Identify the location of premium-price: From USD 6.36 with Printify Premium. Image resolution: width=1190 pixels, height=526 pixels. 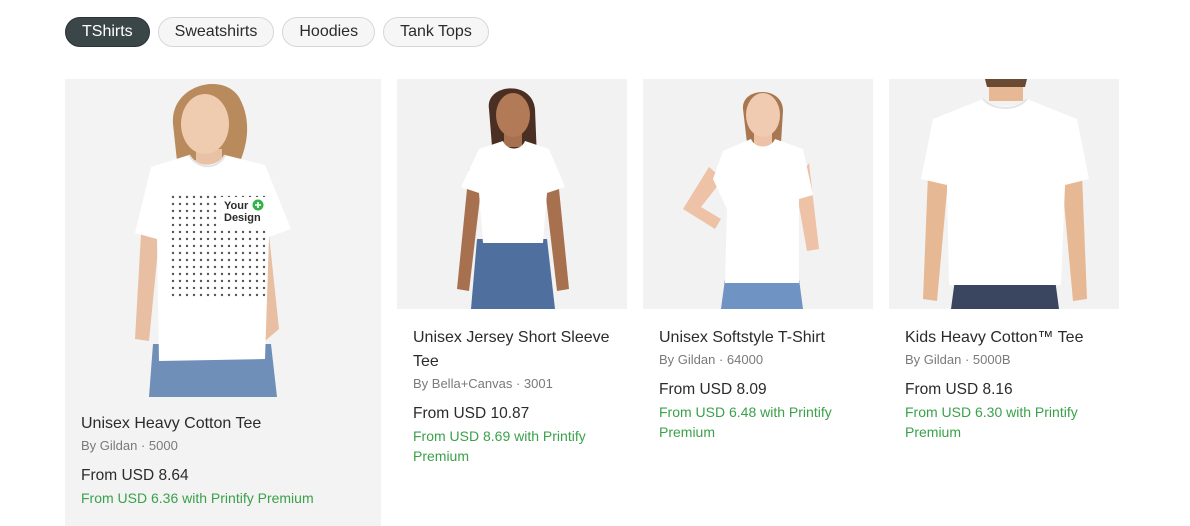
(197, 498).